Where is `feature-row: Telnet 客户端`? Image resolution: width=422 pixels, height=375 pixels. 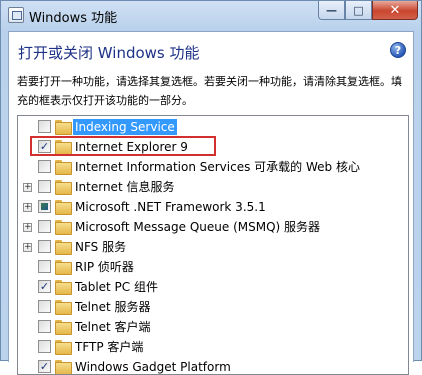 feature-row: Telnet 客户端 is located at coordinates (213, 327).